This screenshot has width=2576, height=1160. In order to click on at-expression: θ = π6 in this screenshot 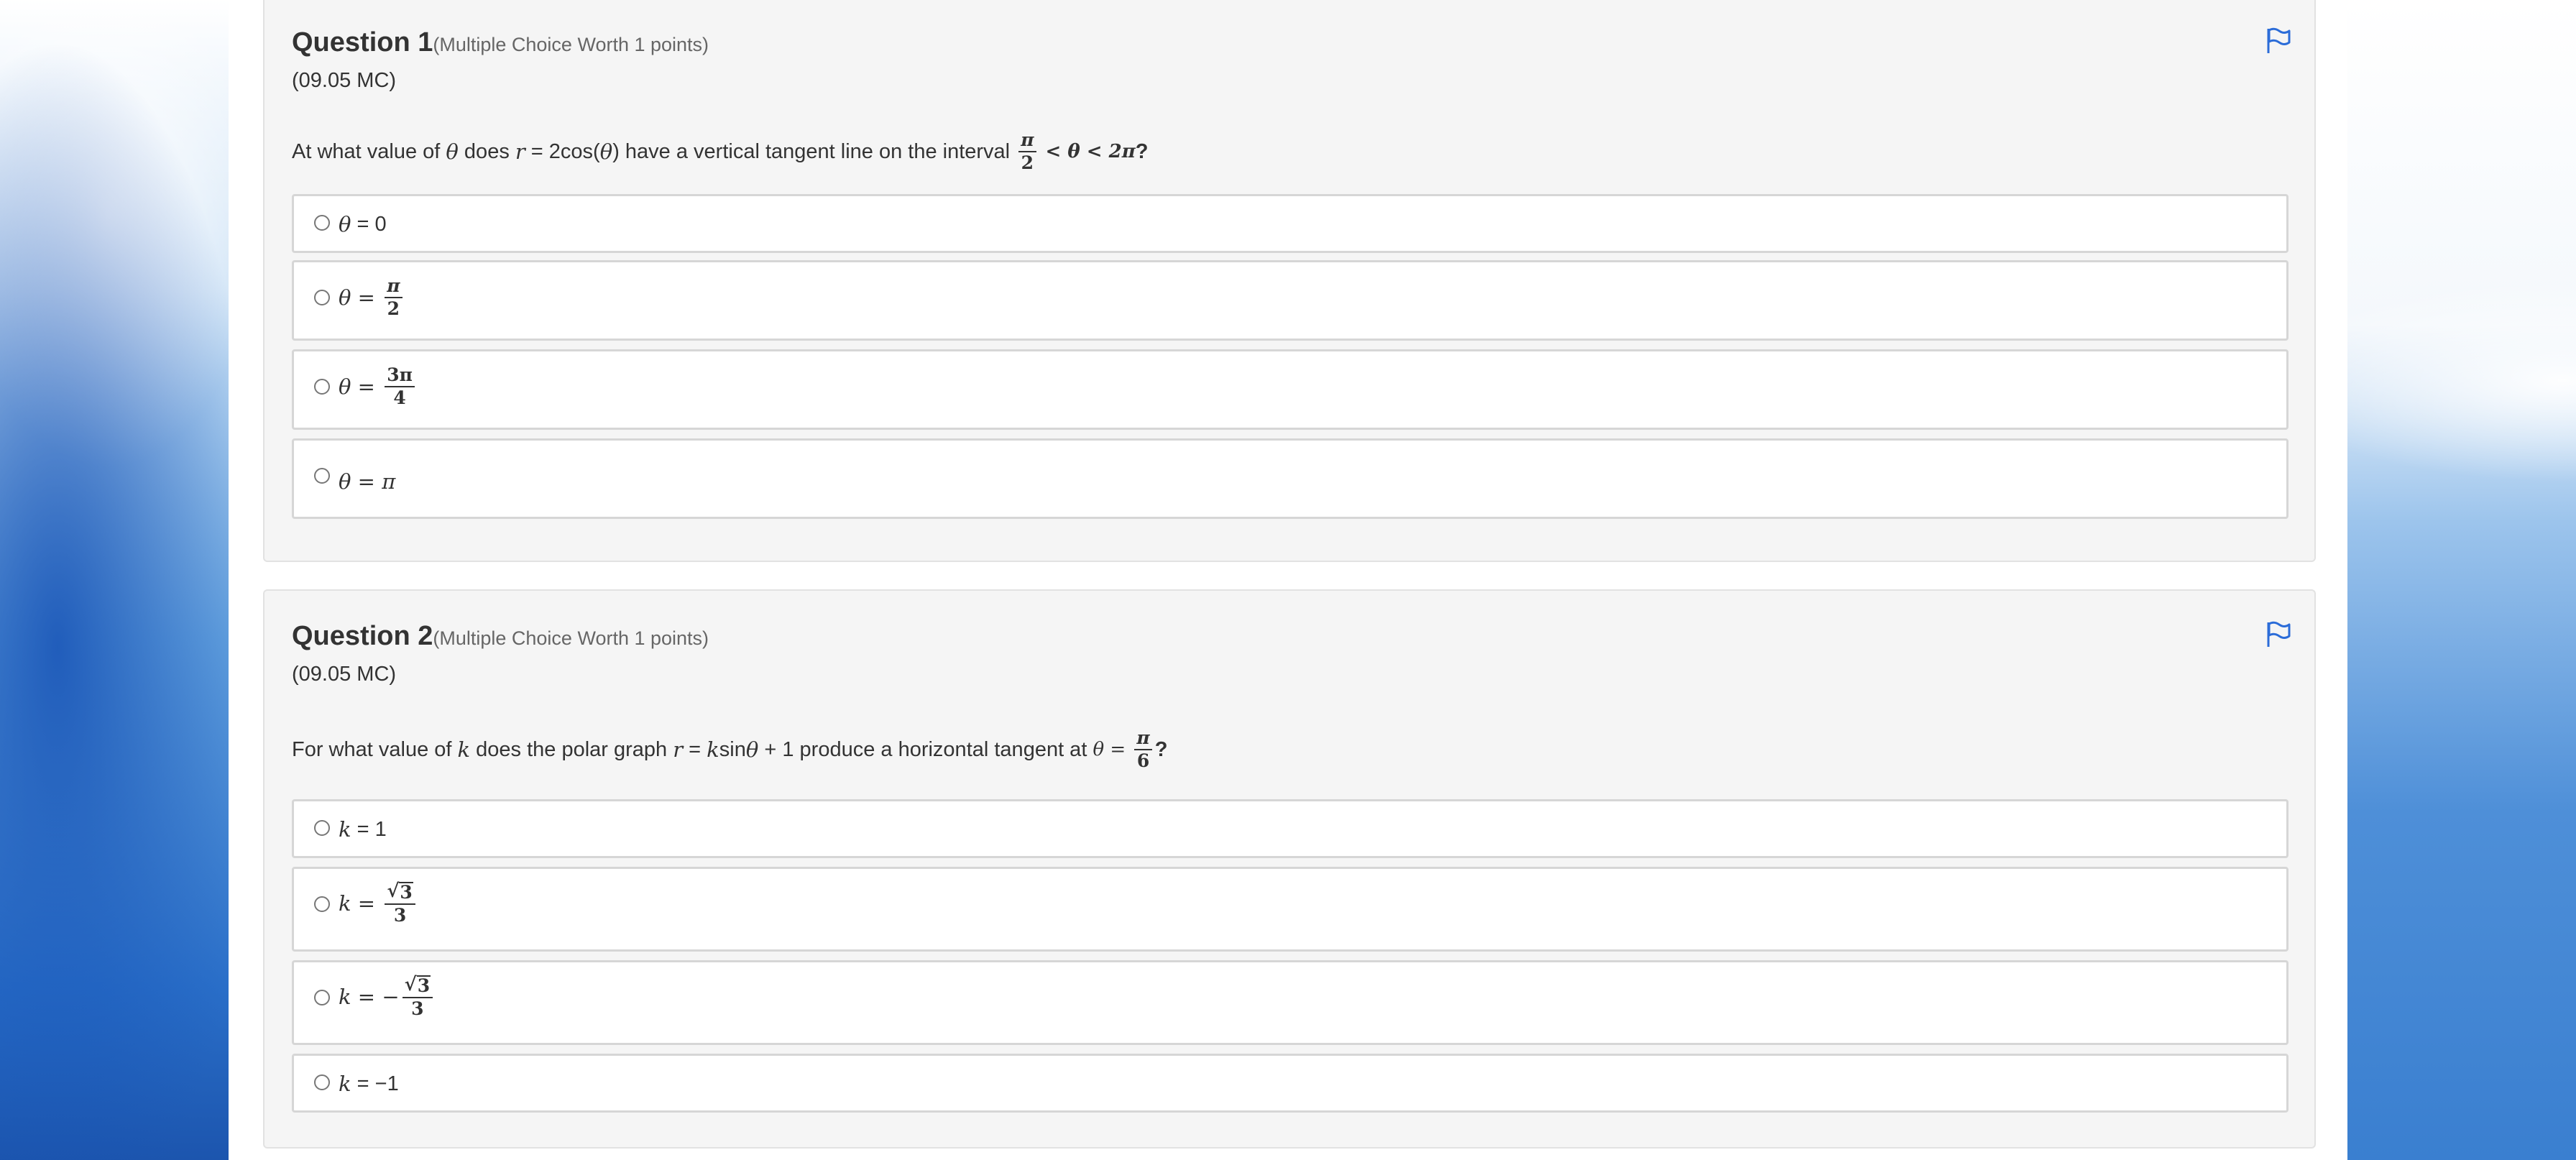, I will do `click(1123, 750)`.